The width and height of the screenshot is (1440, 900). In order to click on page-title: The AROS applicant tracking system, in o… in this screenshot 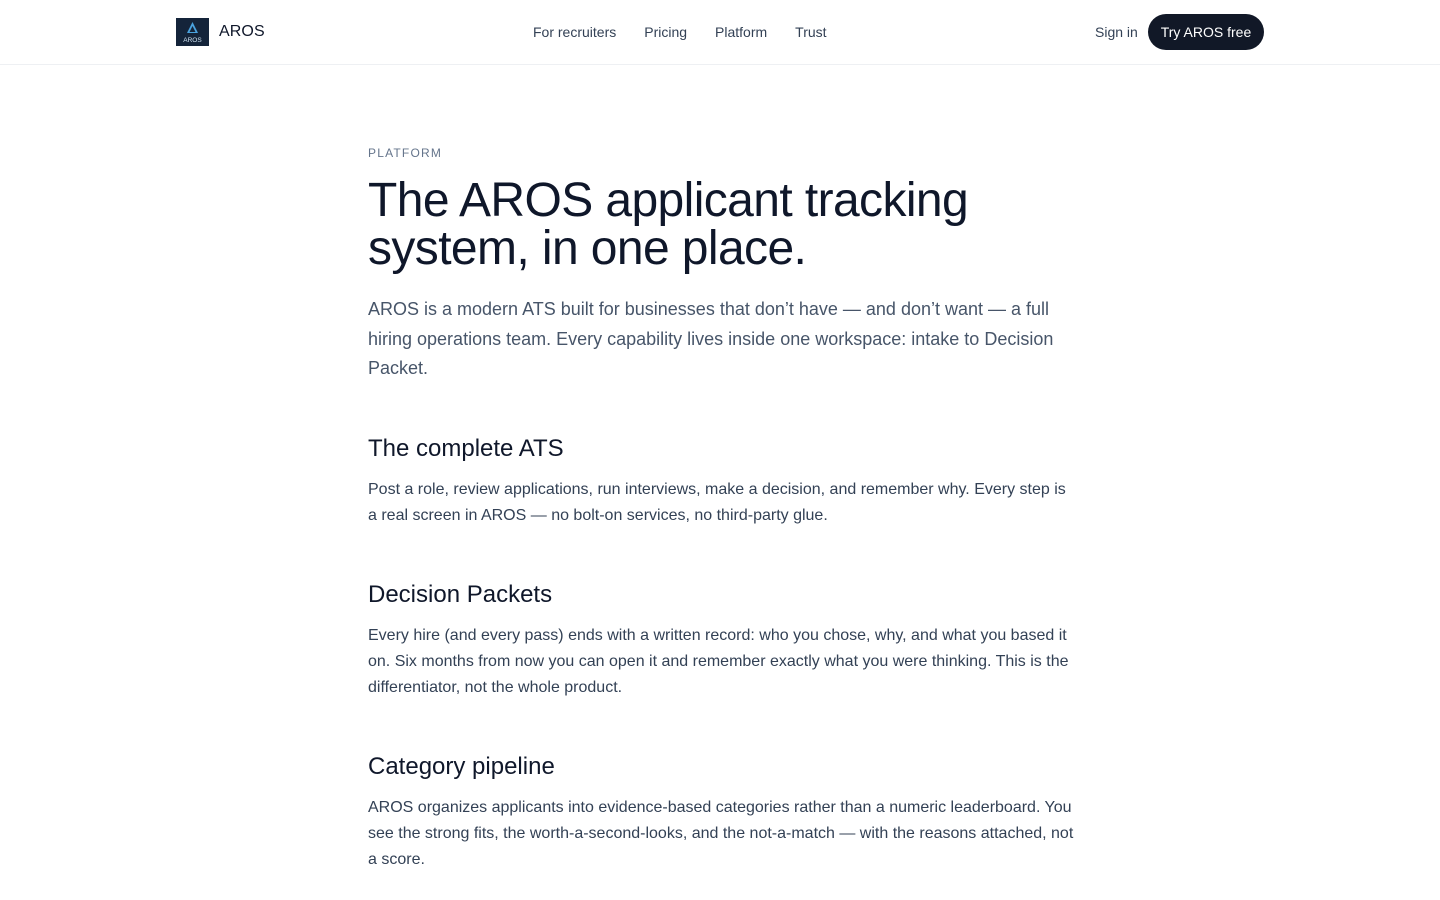, I will do `click(668, 224)`.